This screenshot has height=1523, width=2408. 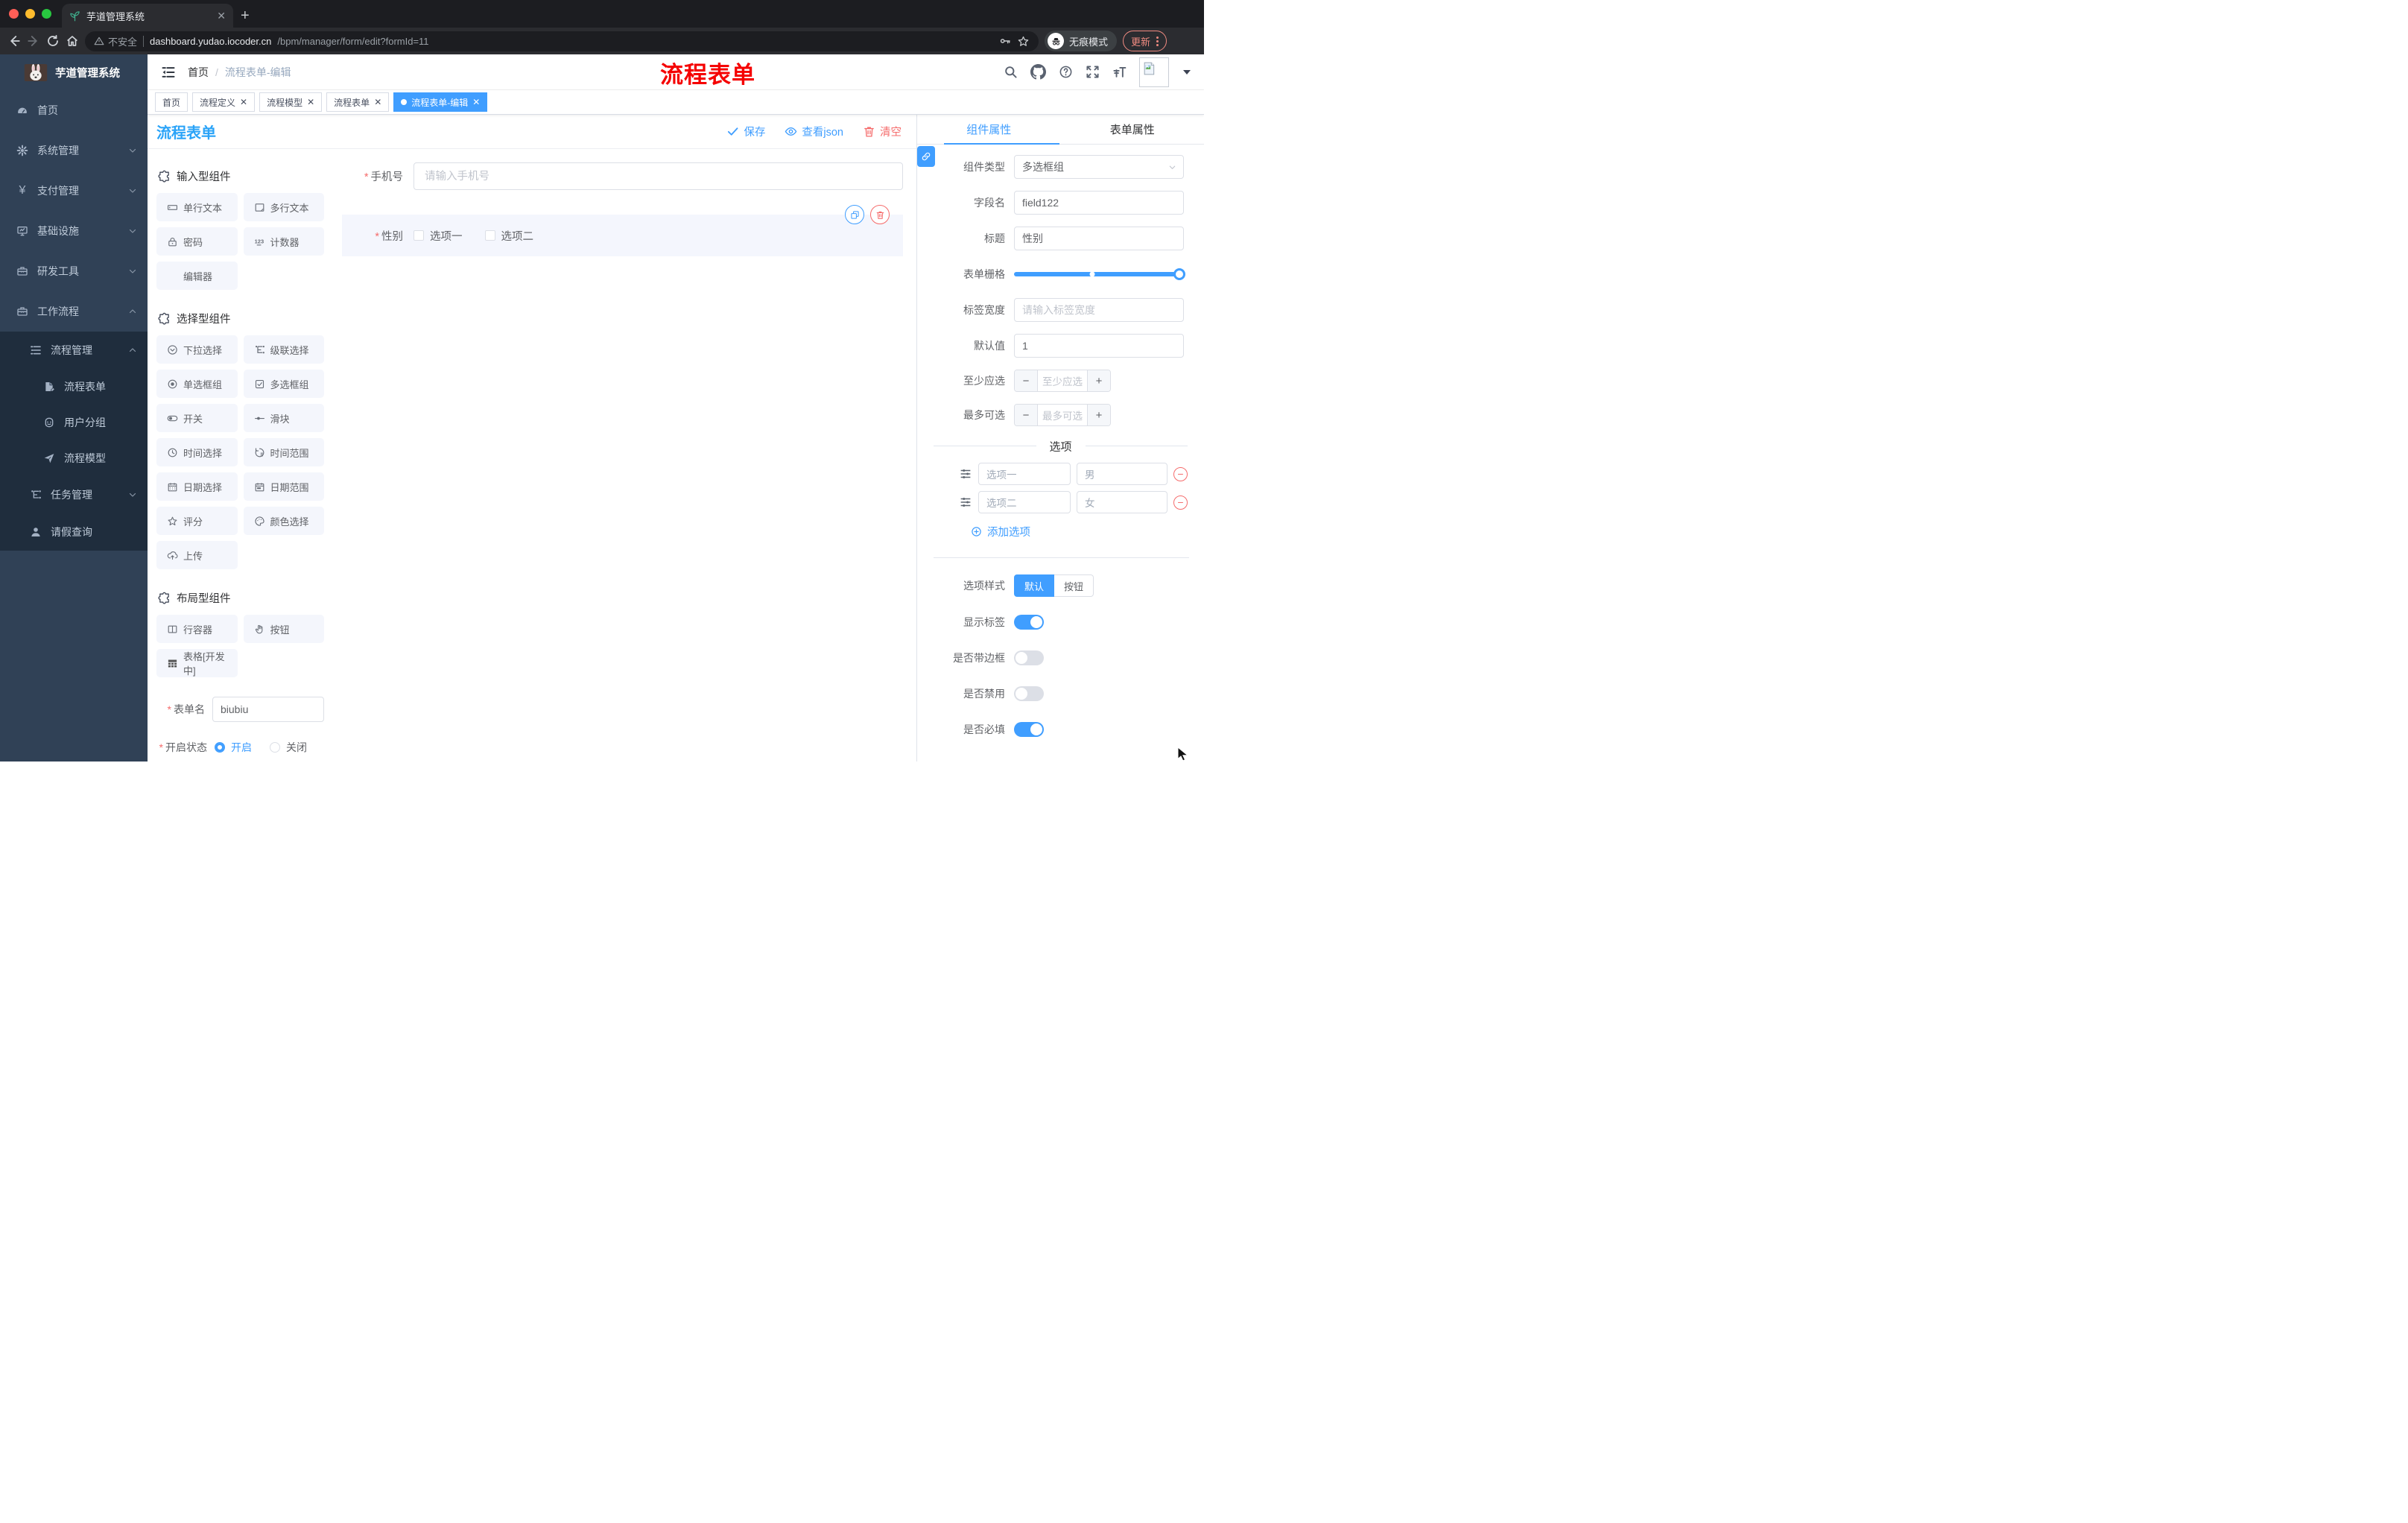 What do you see at coordinates (283, 452) in the screenshot?
I see `component-chip-time-range: 时间范围` at bounding box center [283, 452].